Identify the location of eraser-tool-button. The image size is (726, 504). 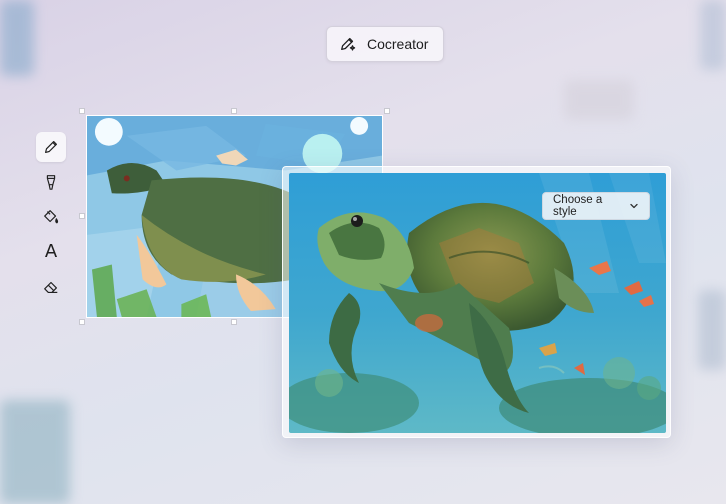
(51, 287).